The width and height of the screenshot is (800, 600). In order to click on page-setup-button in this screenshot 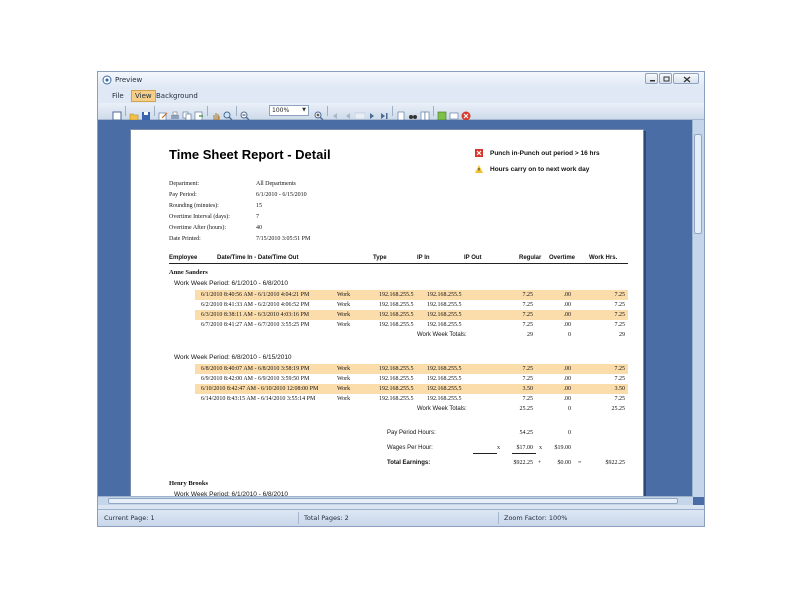, I will do `click(117, 113)`.